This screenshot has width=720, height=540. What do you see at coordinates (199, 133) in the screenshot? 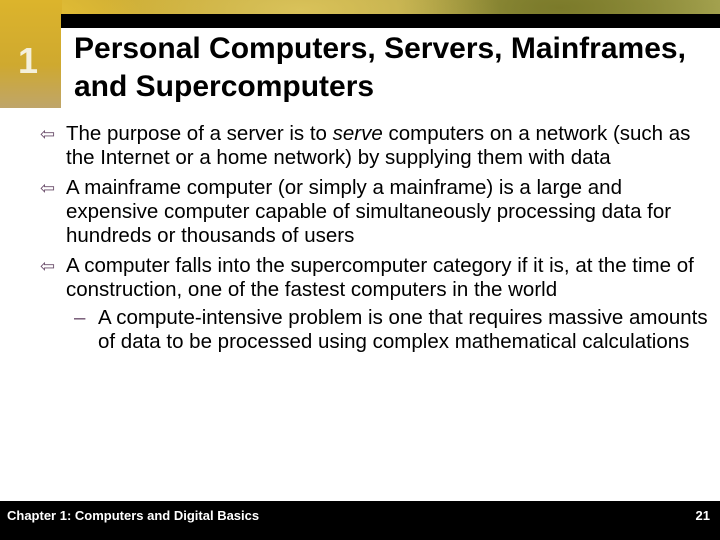
I see `bullet-text-start: The purpose of a server is to` at bounding box center [199, 133].